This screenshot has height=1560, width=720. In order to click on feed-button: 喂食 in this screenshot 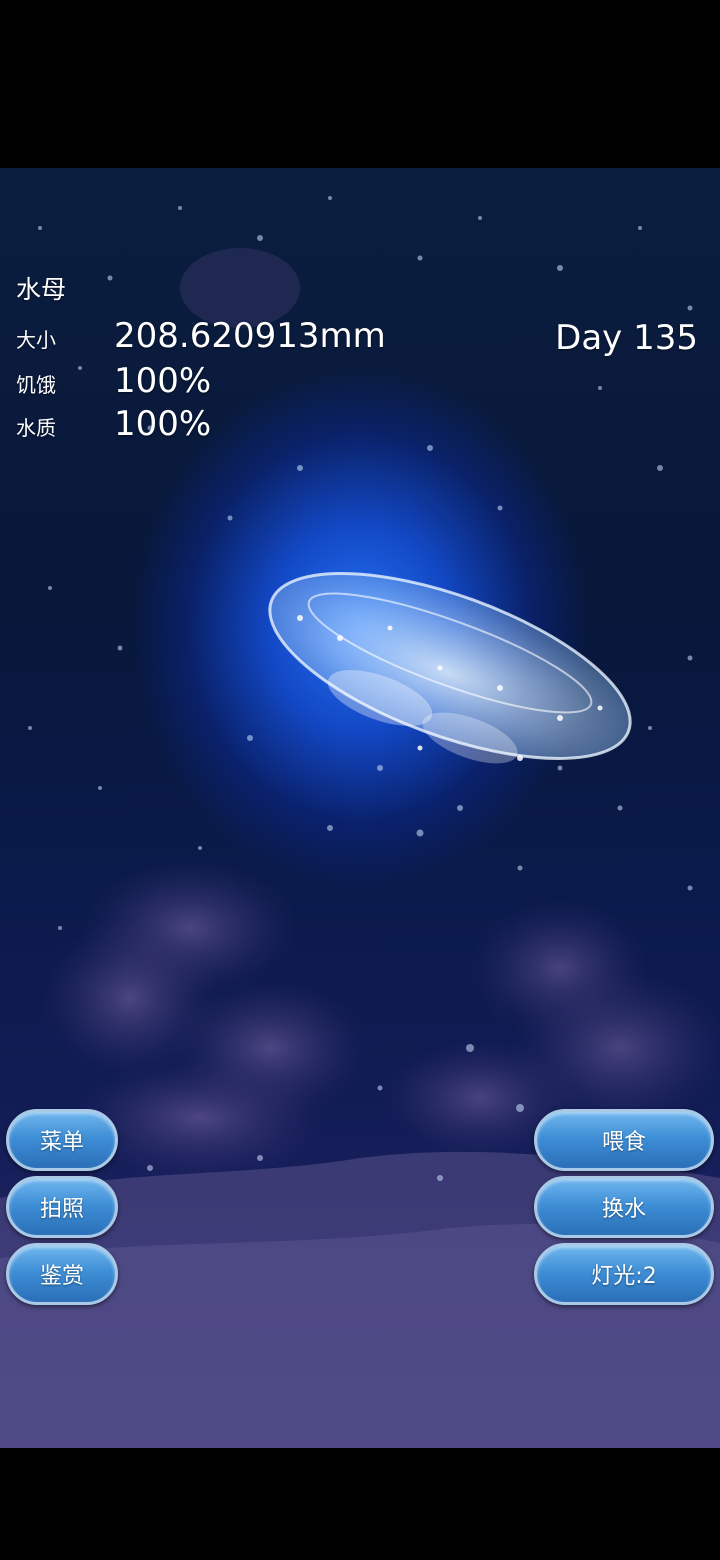, I will do `click(624, 1140)`.